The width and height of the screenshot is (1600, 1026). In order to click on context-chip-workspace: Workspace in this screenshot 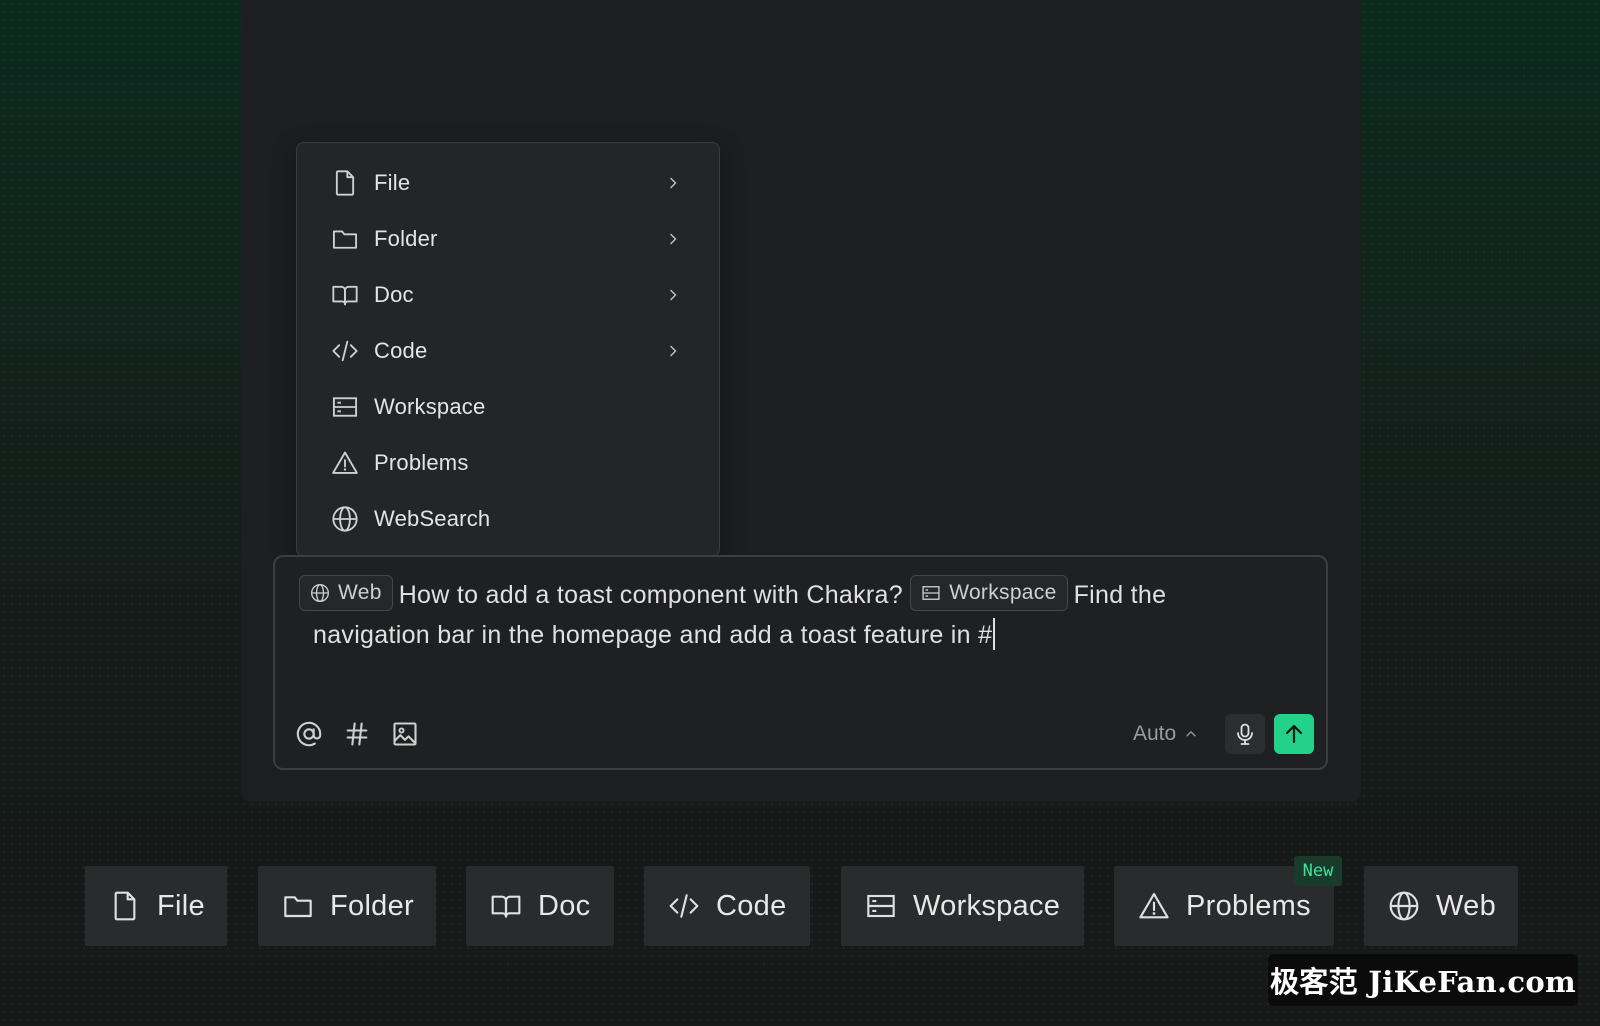, I will do `click(989, 593)`.